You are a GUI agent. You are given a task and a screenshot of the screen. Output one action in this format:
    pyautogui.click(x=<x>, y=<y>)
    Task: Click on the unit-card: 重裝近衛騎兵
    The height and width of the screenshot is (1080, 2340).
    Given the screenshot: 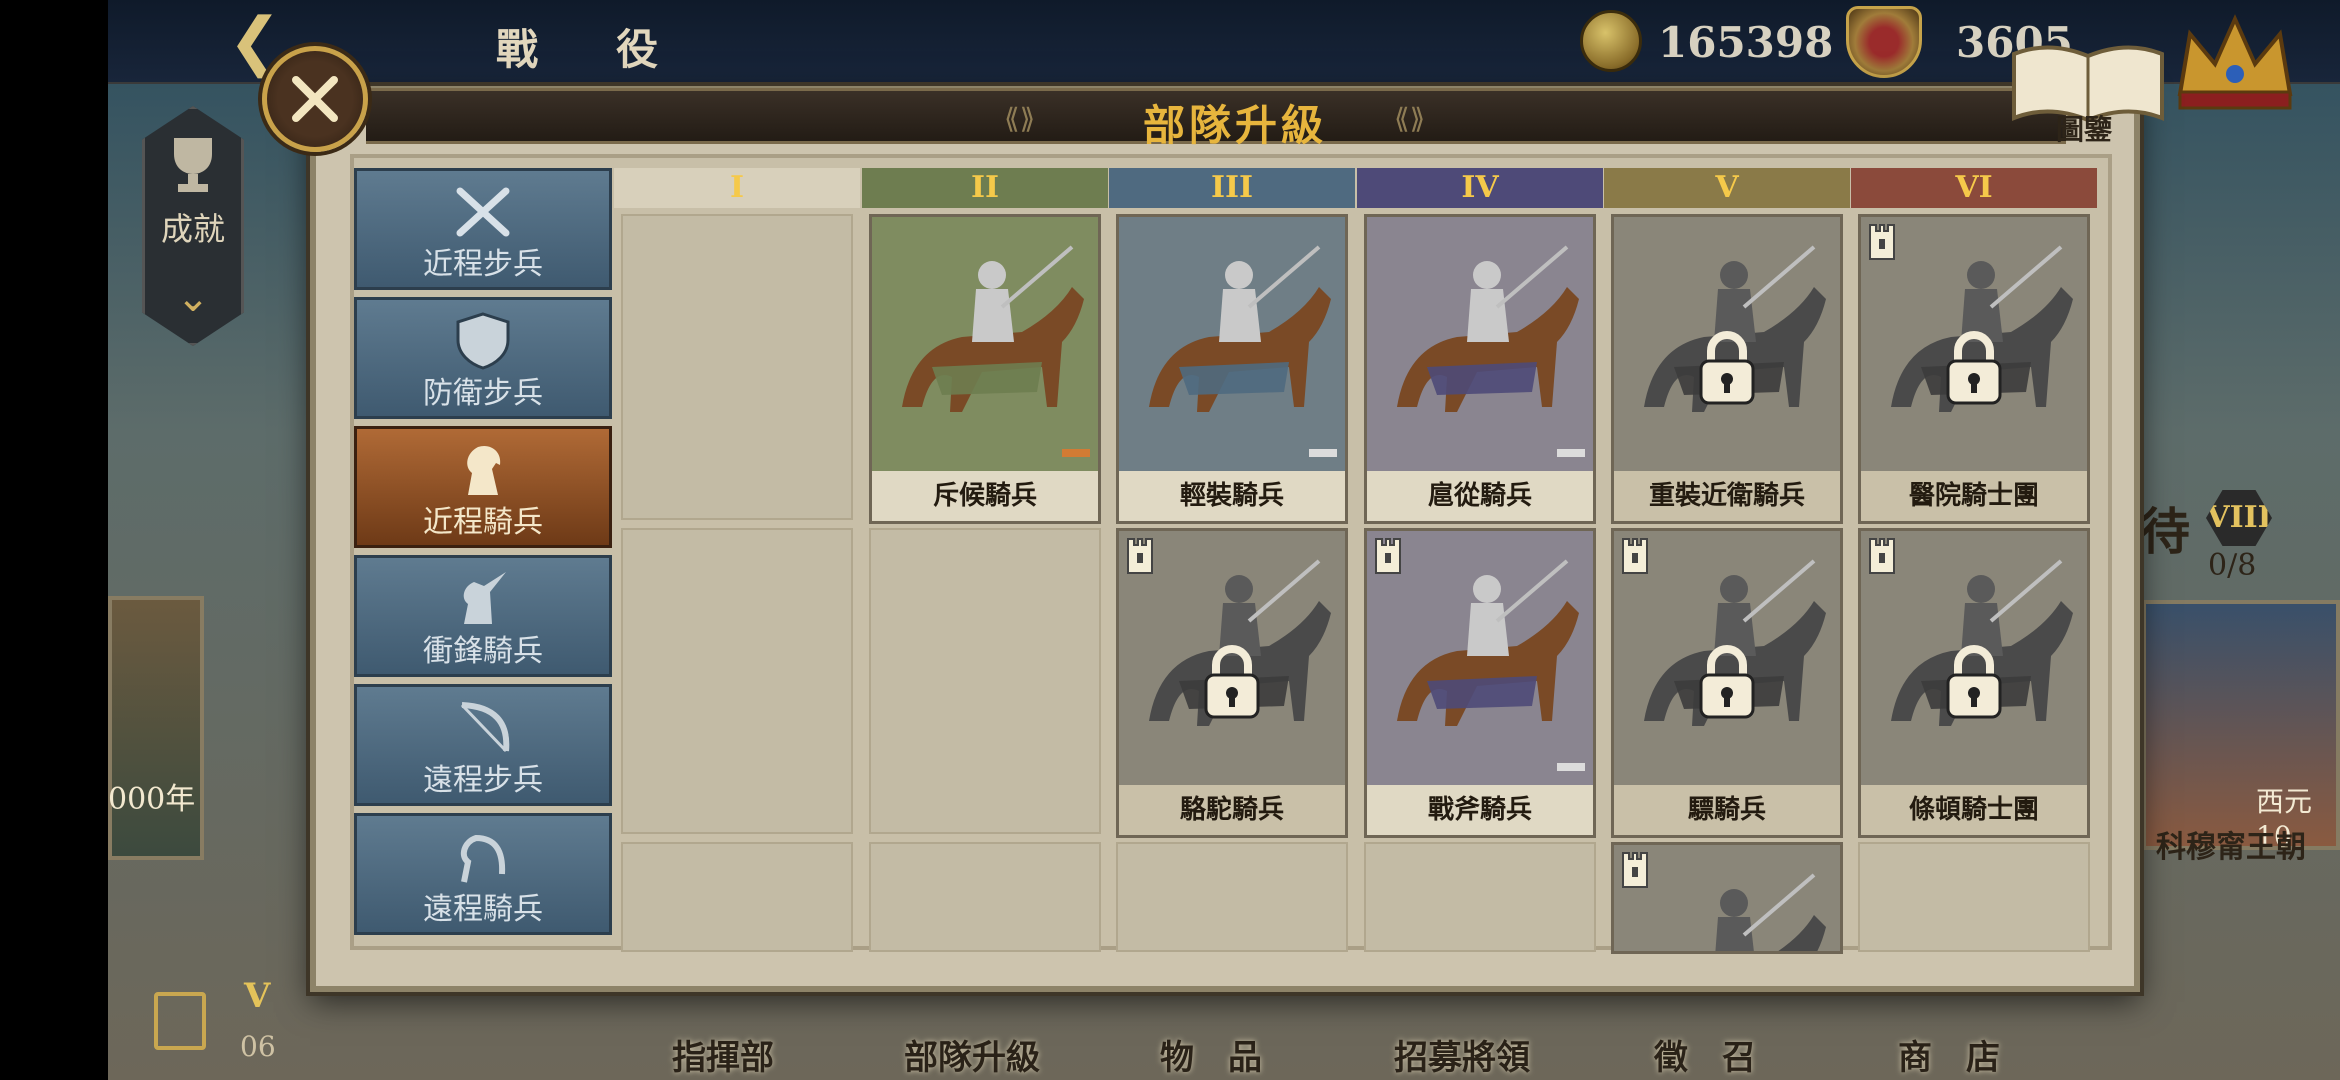 What is the action you would take?
    pyautogui.click(x=1727, y=369)
    